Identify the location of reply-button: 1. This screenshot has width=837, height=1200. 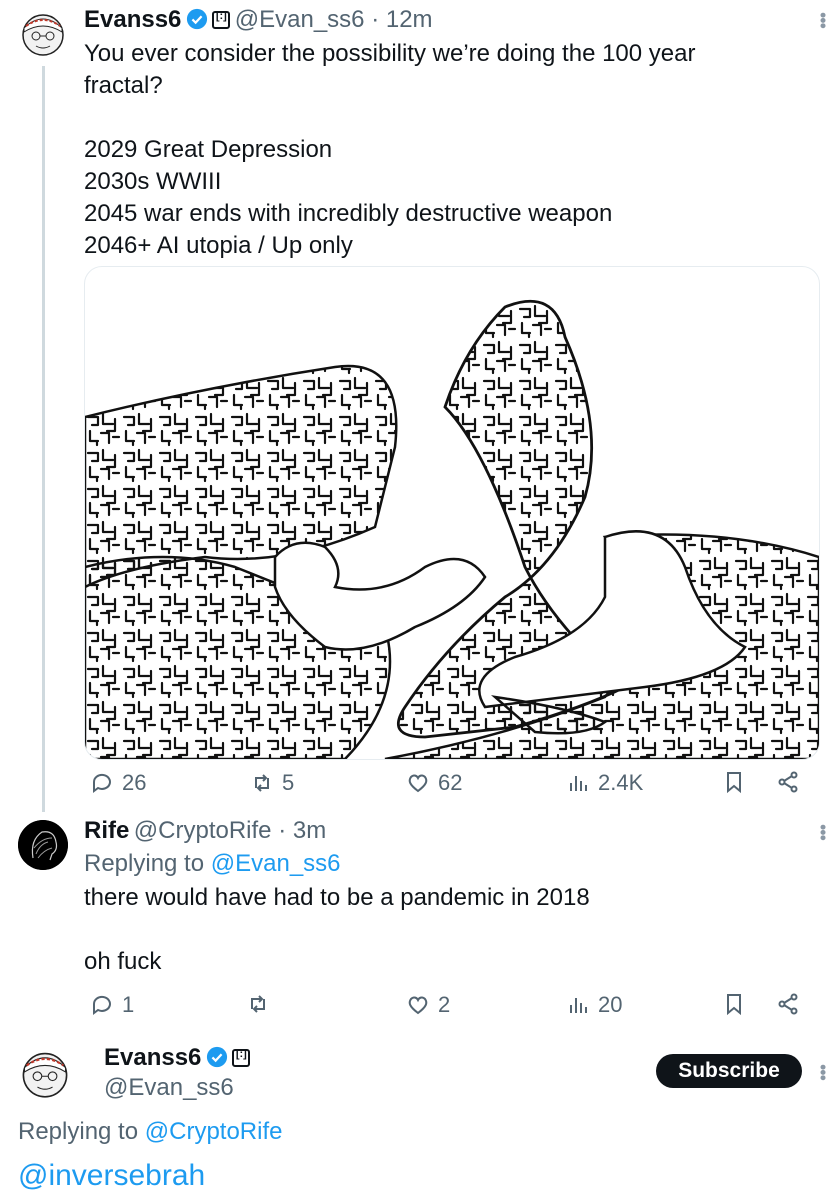
(112, 1005).